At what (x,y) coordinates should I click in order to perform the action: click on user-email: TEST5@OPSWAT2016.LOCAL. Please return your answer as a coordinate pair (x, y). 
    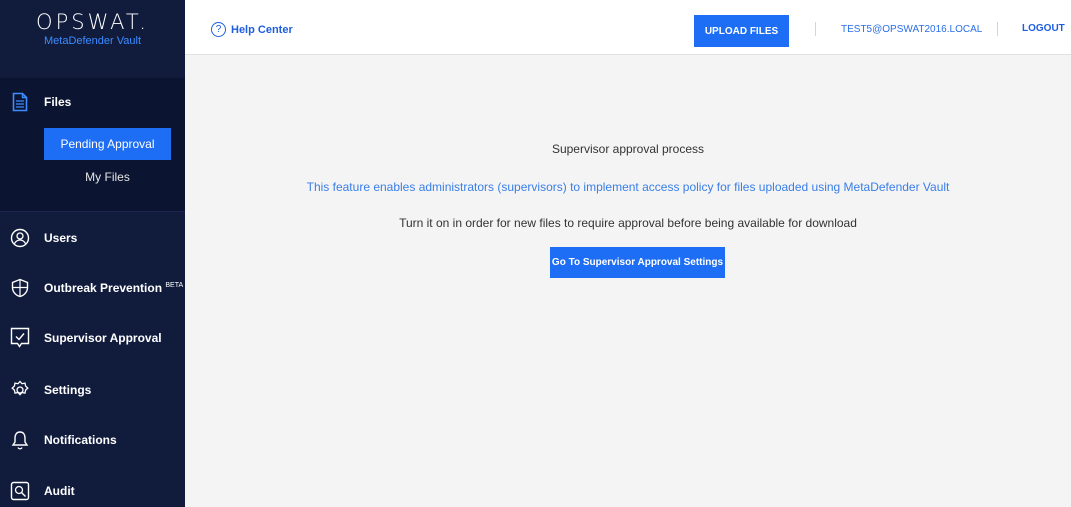
    Looking at the image, I should click on (911, 29).